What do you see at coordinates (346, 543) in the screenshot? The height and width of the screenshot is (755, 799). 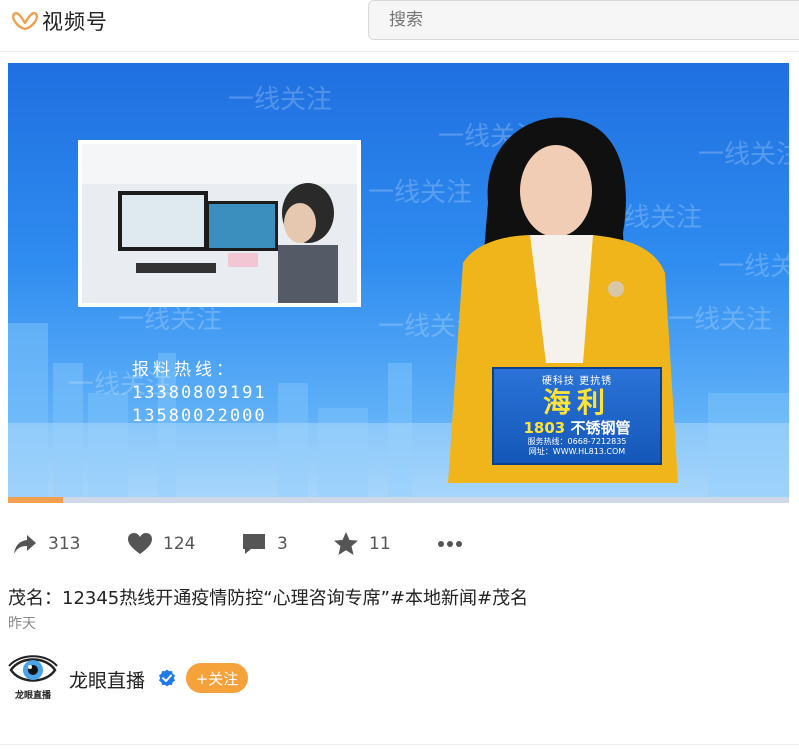 I see `star-icon` at bounding box center [346, 543].